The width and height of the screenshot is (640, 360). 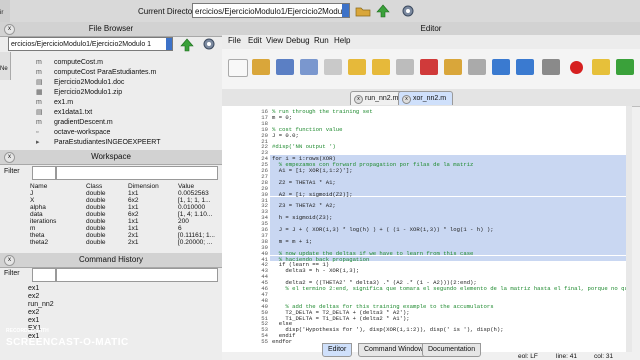 I want to click on browse-folder-icon, so click(x=363, y=12).